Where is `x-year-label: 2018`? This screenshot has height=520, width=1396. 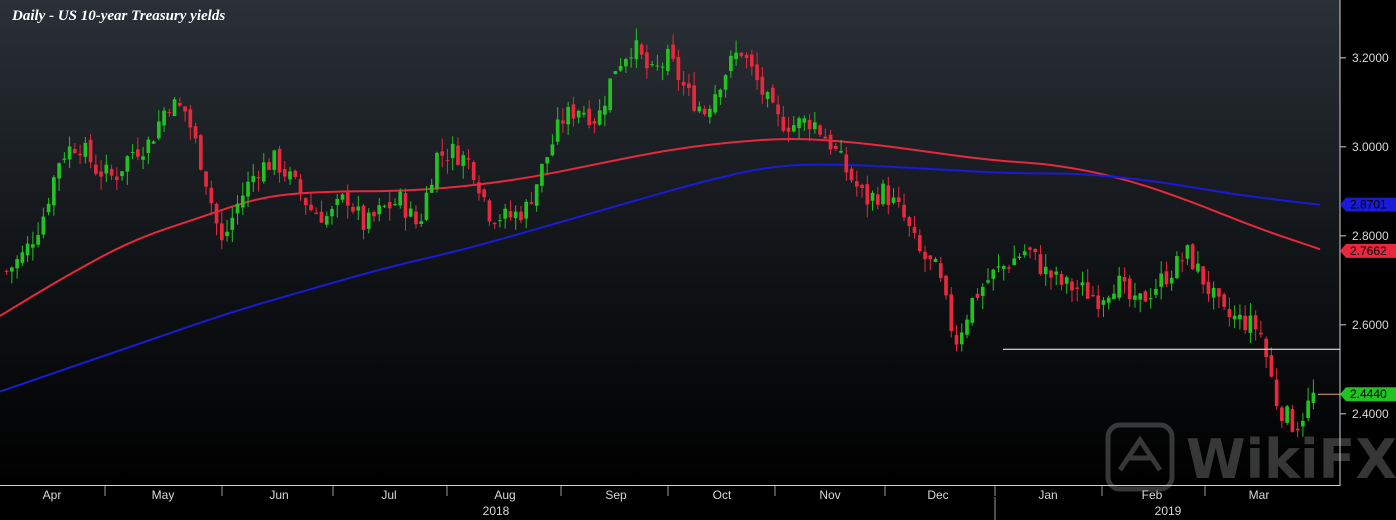 x-year-label: 2018 is located at coordinates (496, 511).